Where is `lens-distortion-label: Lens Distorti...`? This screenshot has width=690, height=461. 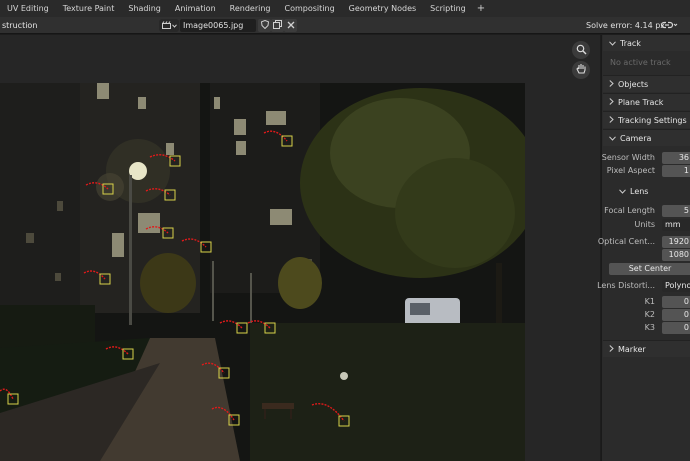
lens-distortion-label: Lens Distorti... is located at coordinates (626, 285).